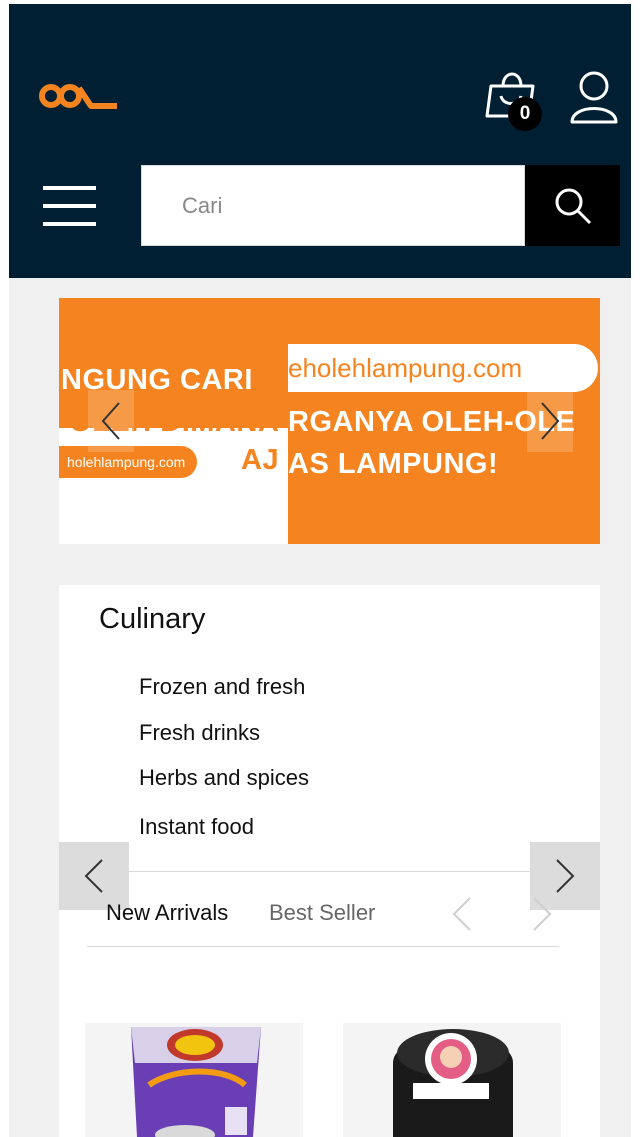 The height and width of the screenshot is (1137, 640). Describe the element at coordinates (393, 464) in the screenshot. I see `banner-right-line2: AS LAMPUNG!` at that location.